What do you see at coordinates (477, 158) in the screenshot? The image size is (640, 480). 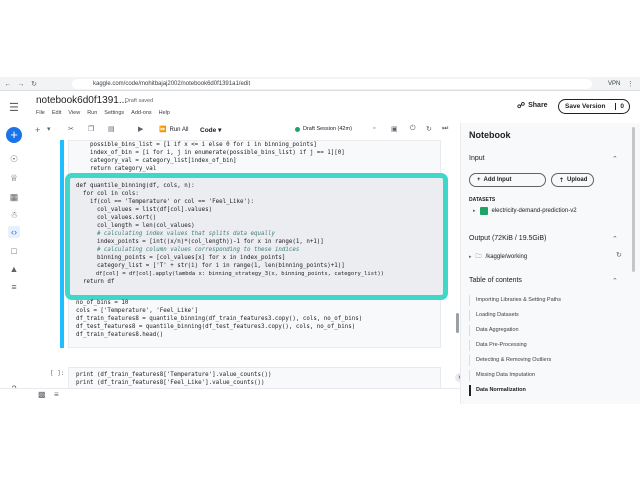 I see `input-section-title: Input` at bounding box center [477, 158].